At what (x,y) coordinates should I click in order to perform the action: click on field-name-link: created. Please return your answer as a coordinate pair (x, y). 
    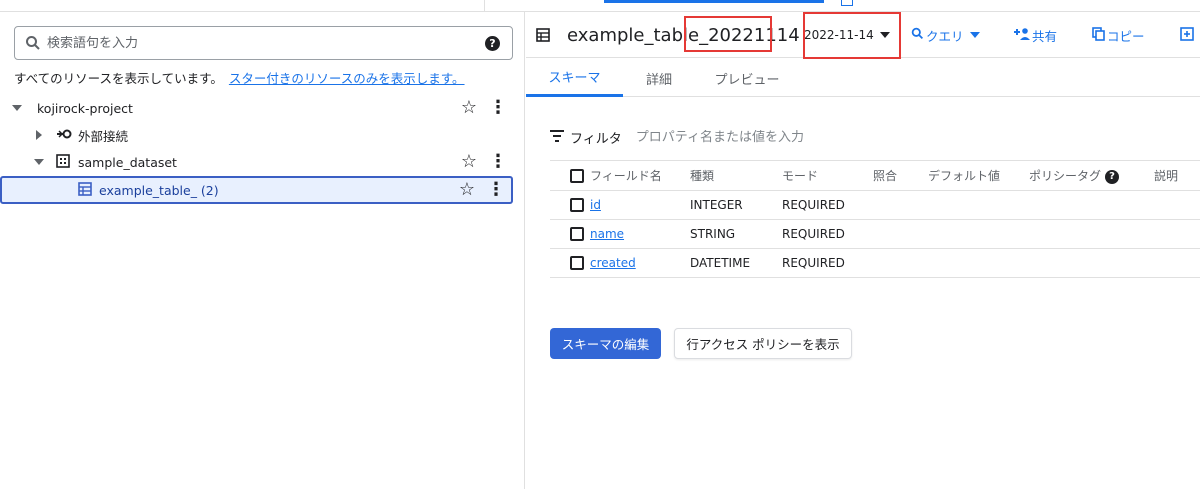
    Looking at the image, I should click on (613, 263).